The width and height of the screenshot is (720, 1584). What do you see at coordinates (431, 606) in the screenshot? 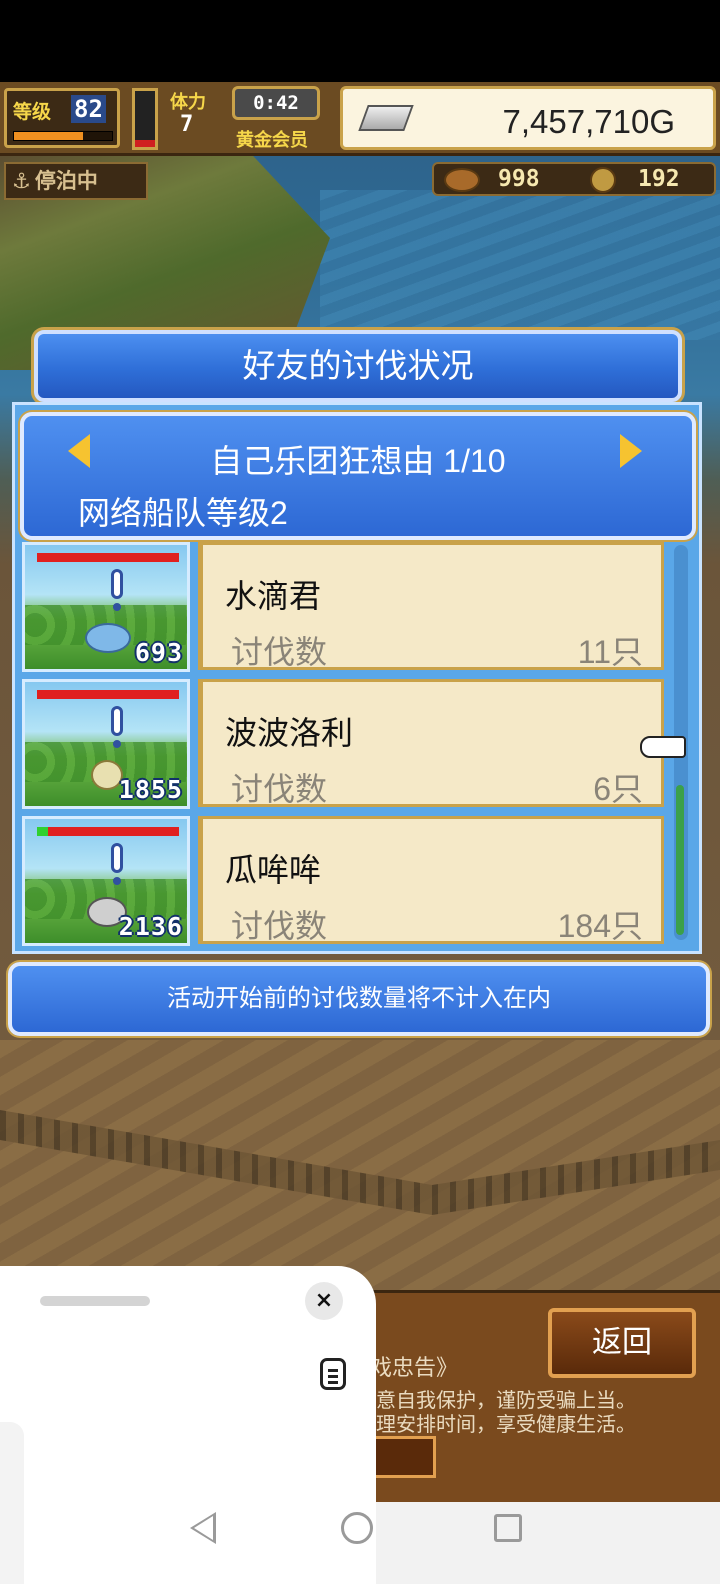
I see `monster-card: 水滴君 讨伐数 11只` at bounding box center [431, 606].